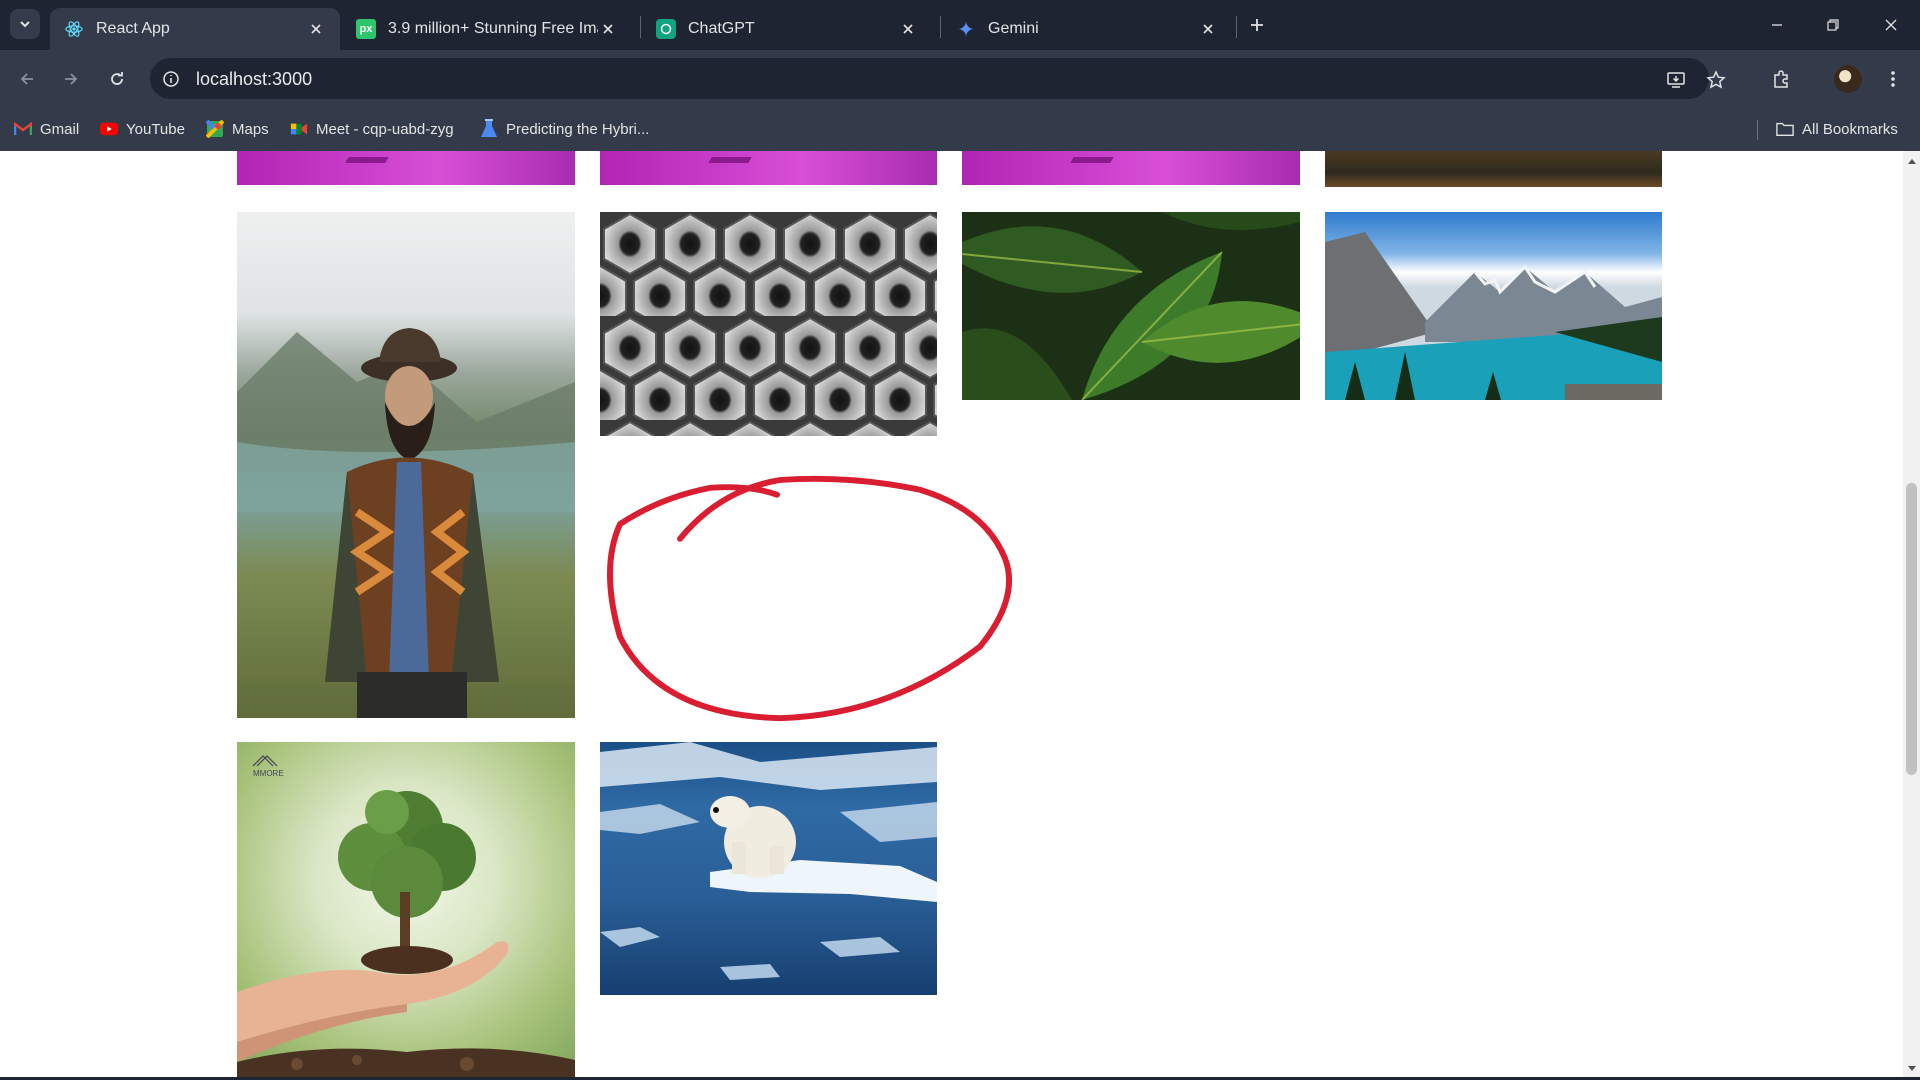 This screenshot has height=1080, width=1920. Describe the element at coordinates (60, 129) in the screenshot. I see `bookmark-label: Gmail` at that location.